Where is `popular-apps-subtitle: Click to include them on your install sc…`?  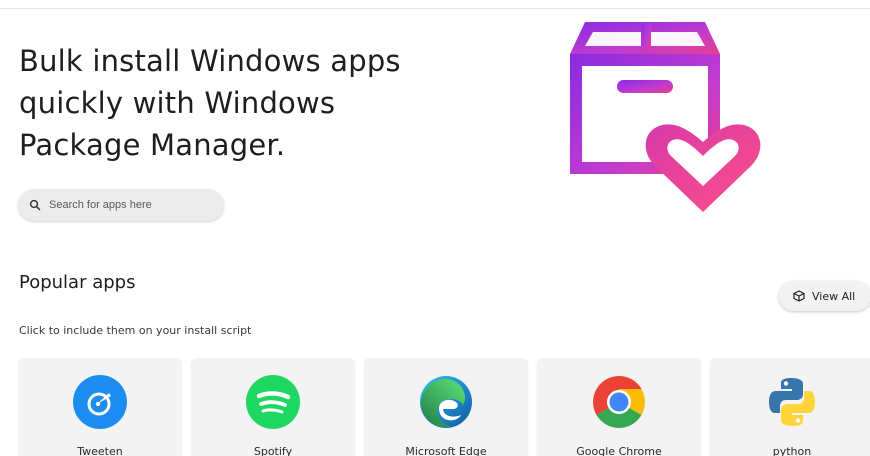
popular-apps-subtitle: Click to include them on your install sc… is located at coordinates (135, 330).